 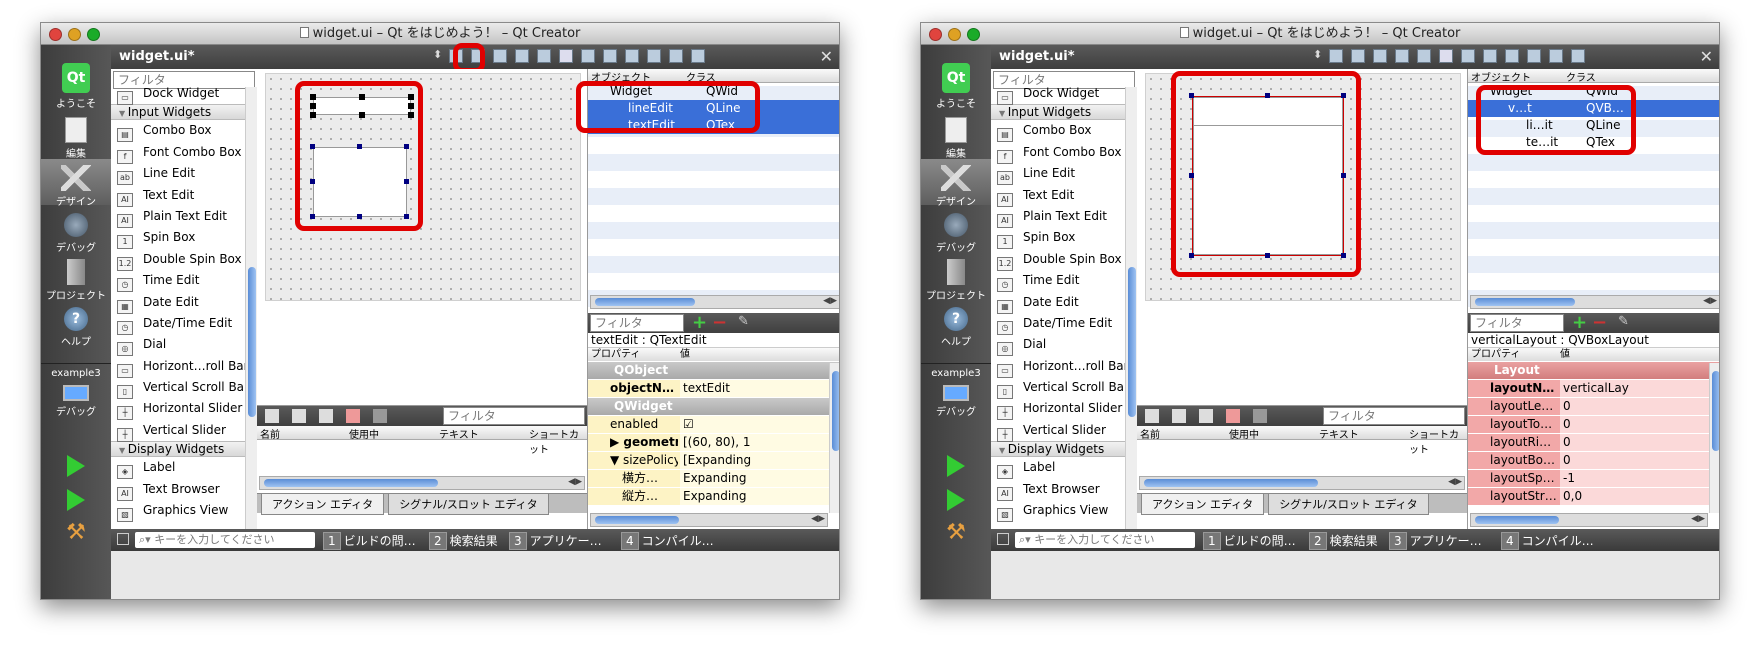 I want to click on property-row: layoutRi… 0, so click(x=1593, y=443).